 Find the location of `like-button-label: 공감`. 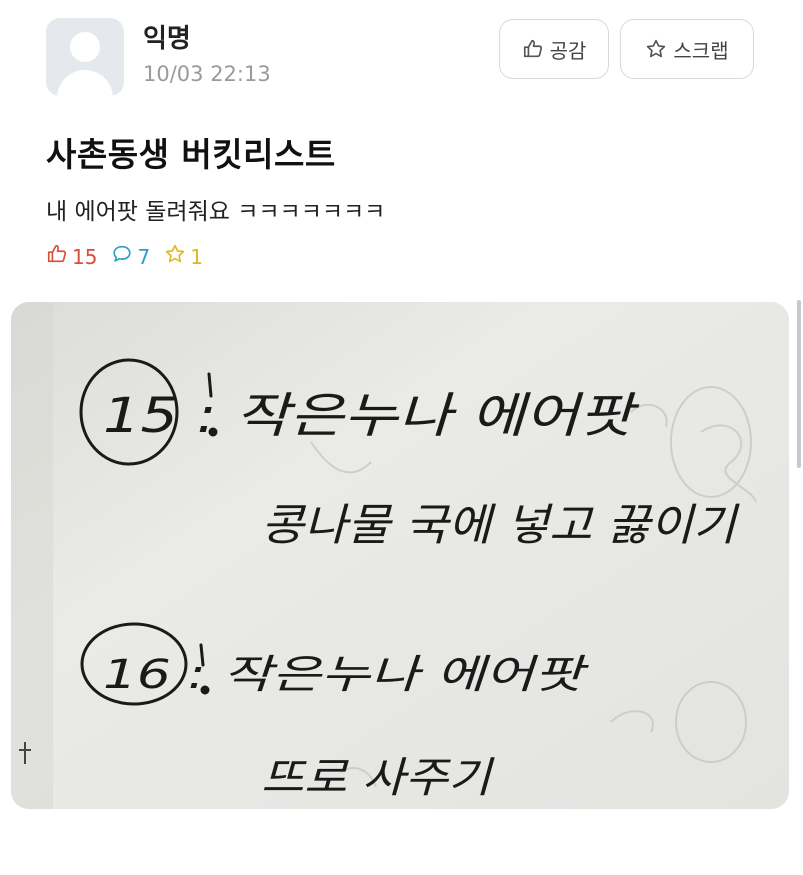

like-button-label: 공감 is located at coordinates (568, 50).